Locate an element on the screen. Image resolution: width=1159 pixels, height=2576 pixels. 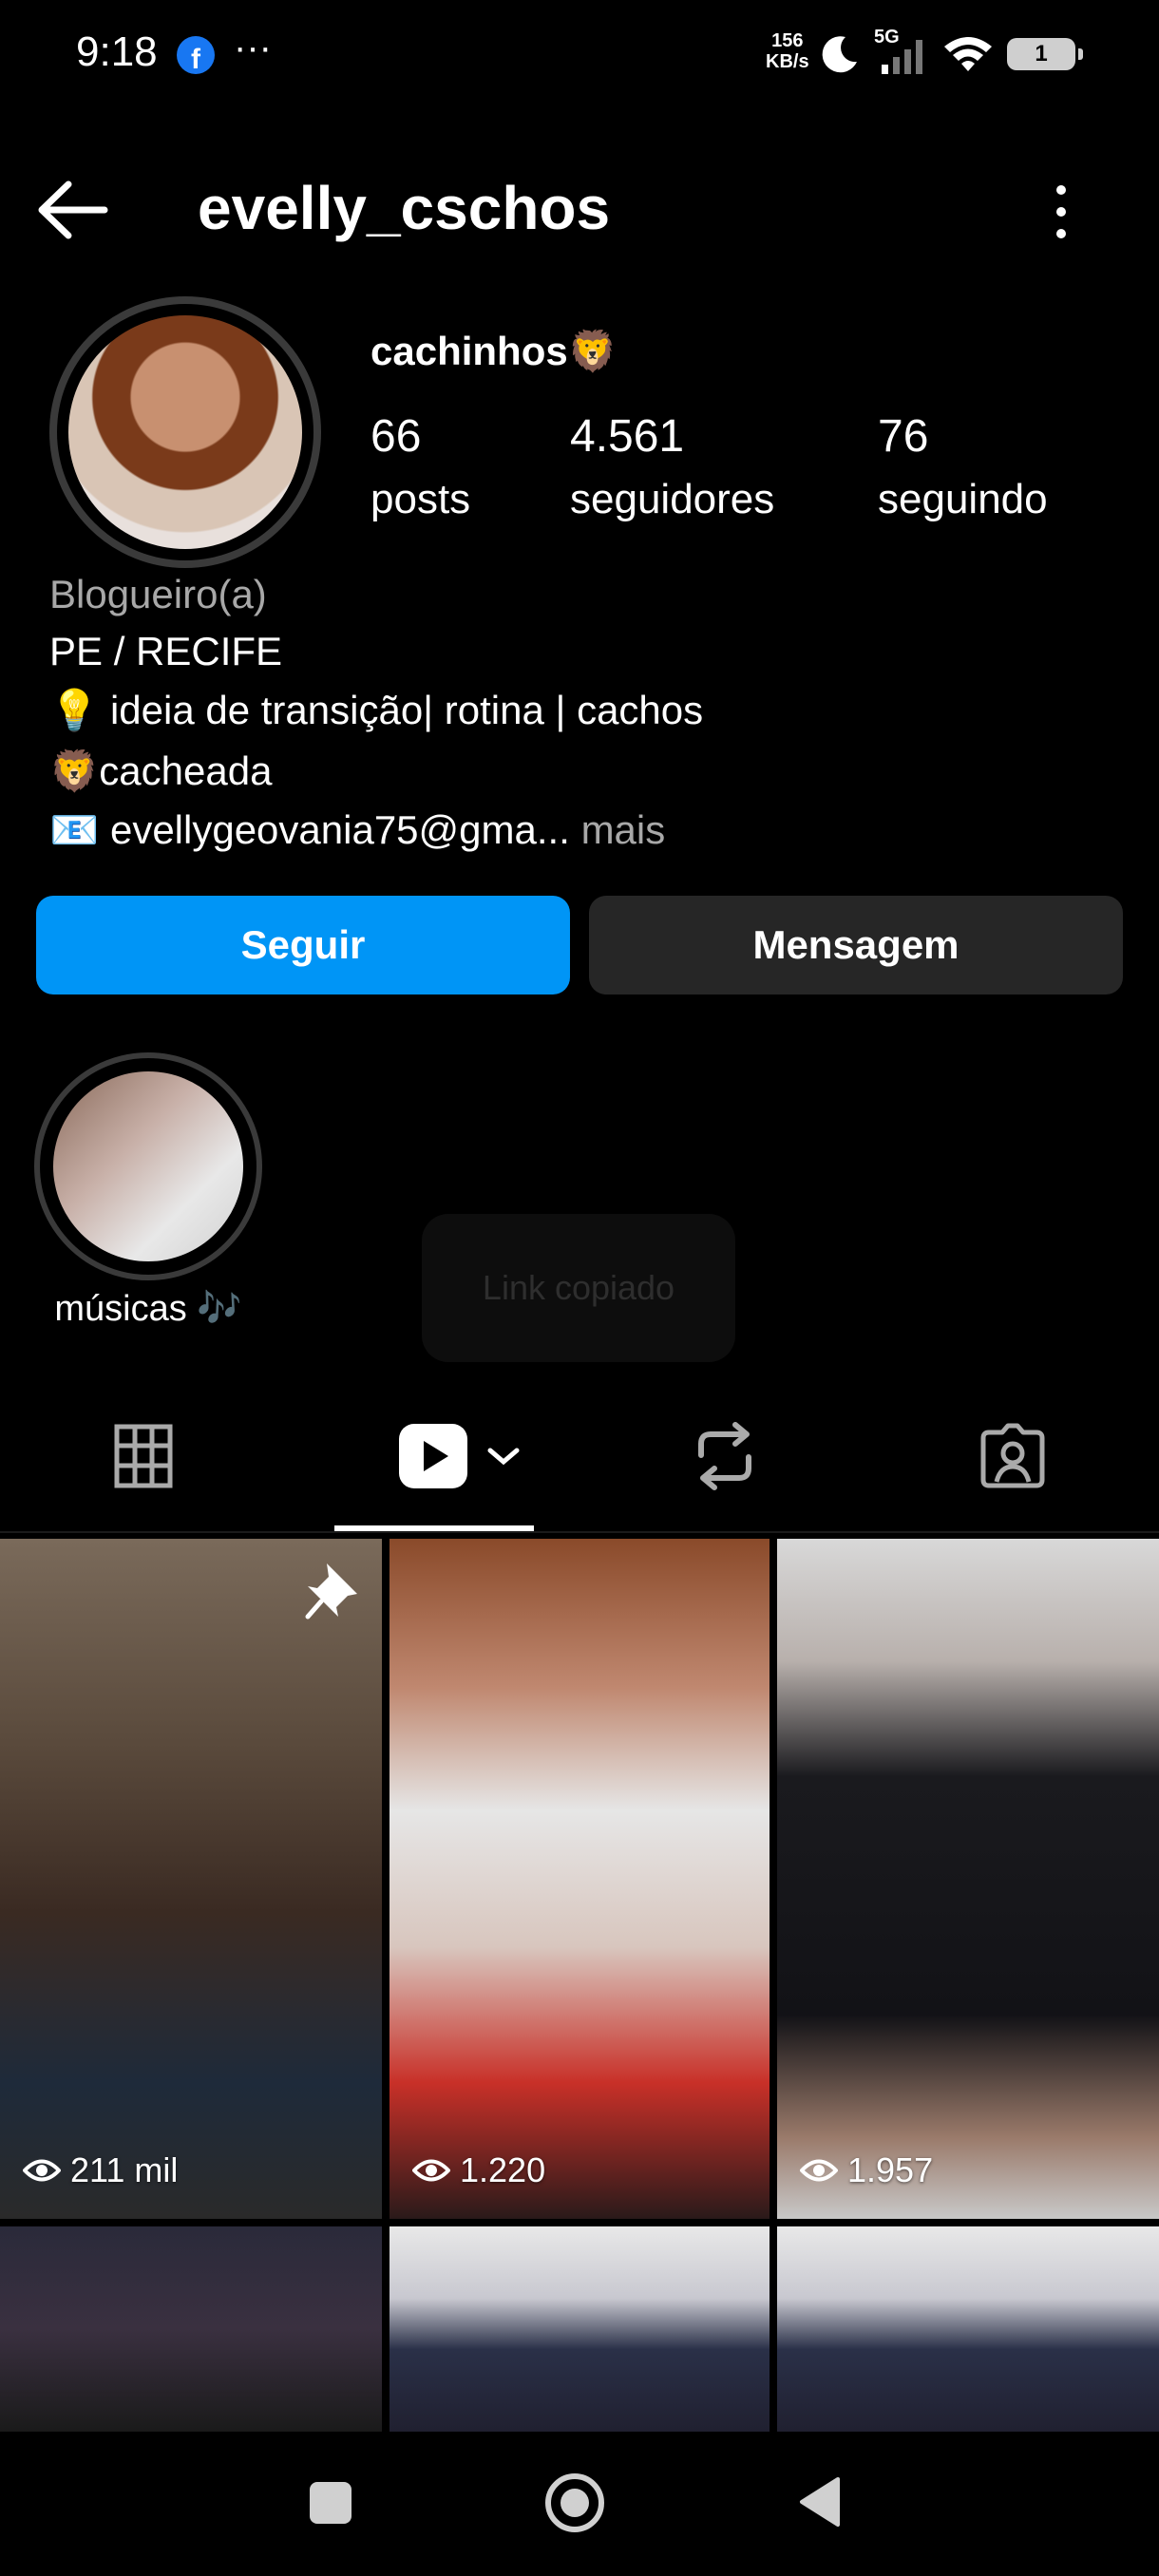
tab-reposts is located at coordinates (725, 1456).